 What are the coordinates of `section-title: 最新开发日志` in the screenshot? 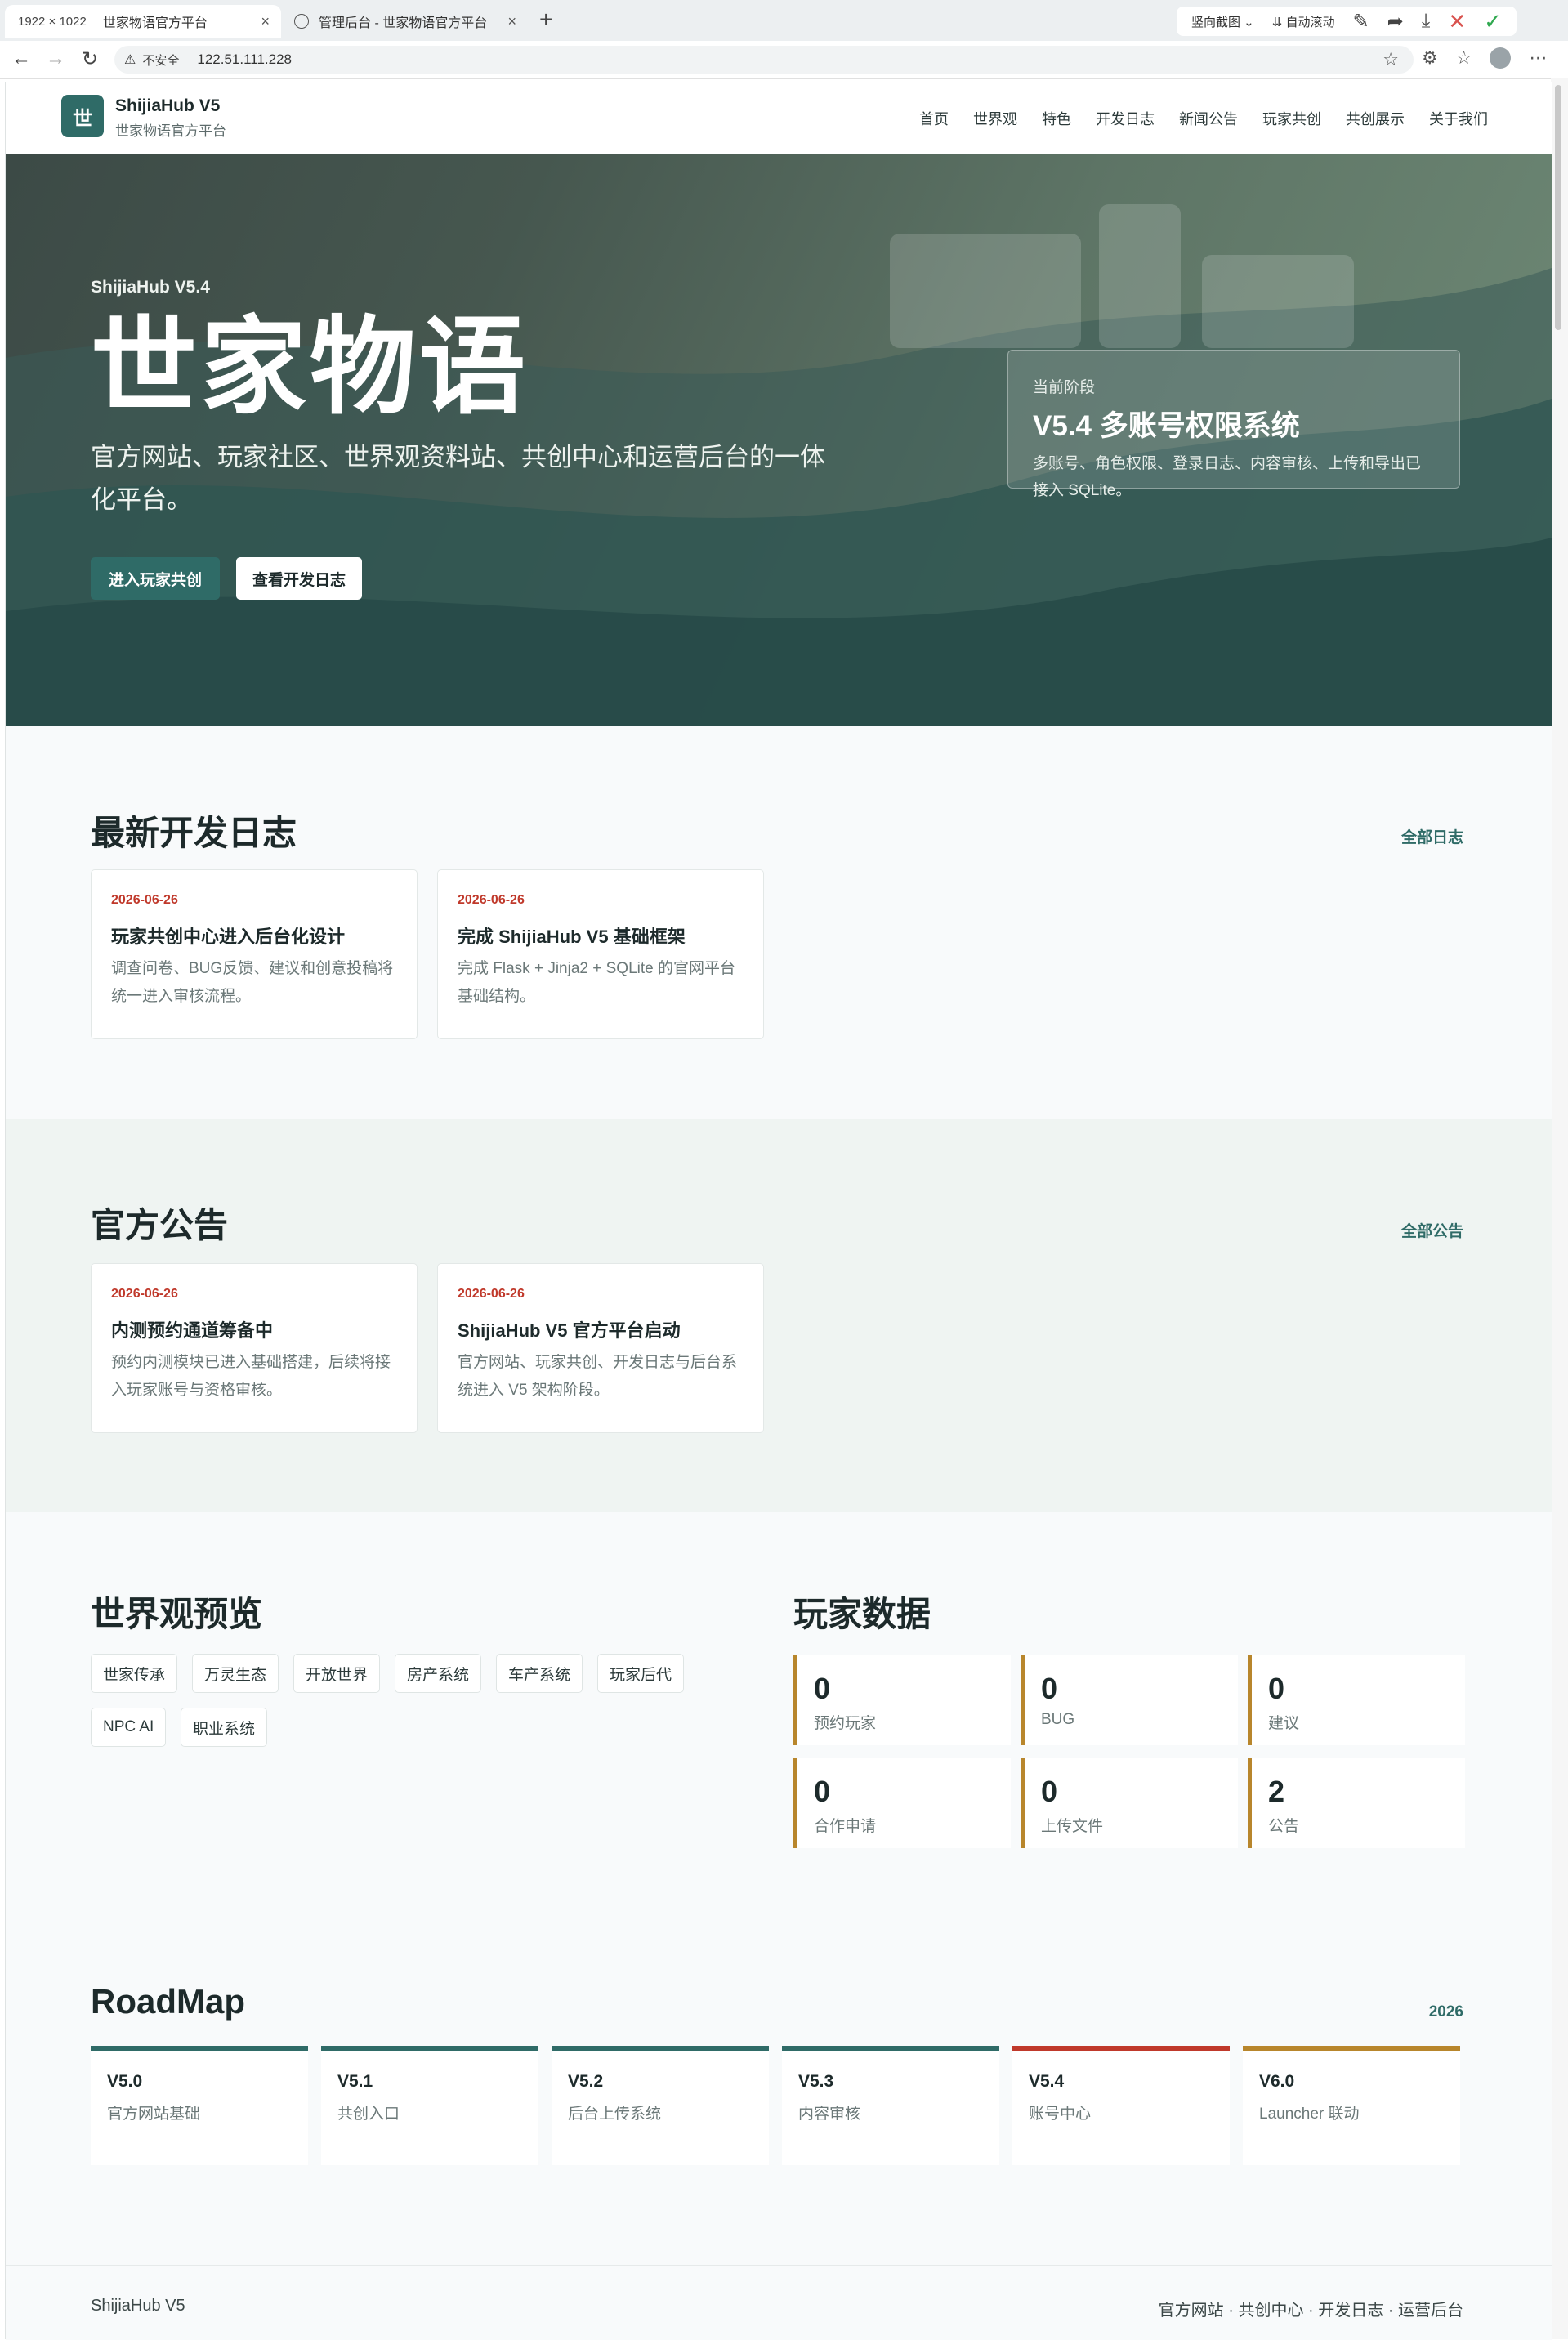 It's located at (194, 833).